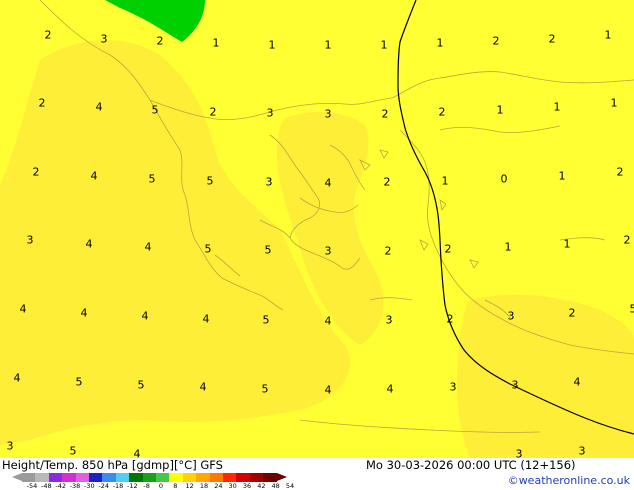 The height and width of the screenshot is (490, 634). Describe the element at coordinates (204, 486) in the screenshot. I see `legend-tick-label: 18` at that location.